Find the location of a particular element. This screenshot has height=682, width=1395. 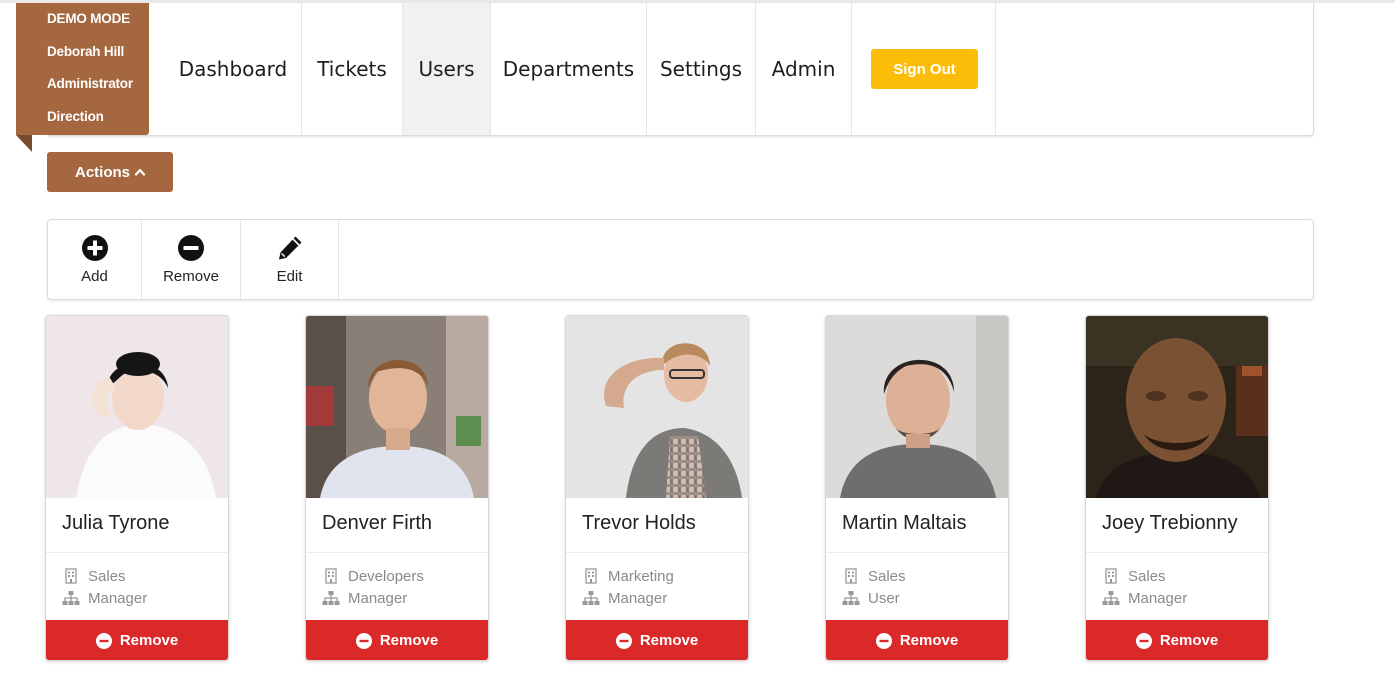

role-label: User is located at coordinates (884, 598).